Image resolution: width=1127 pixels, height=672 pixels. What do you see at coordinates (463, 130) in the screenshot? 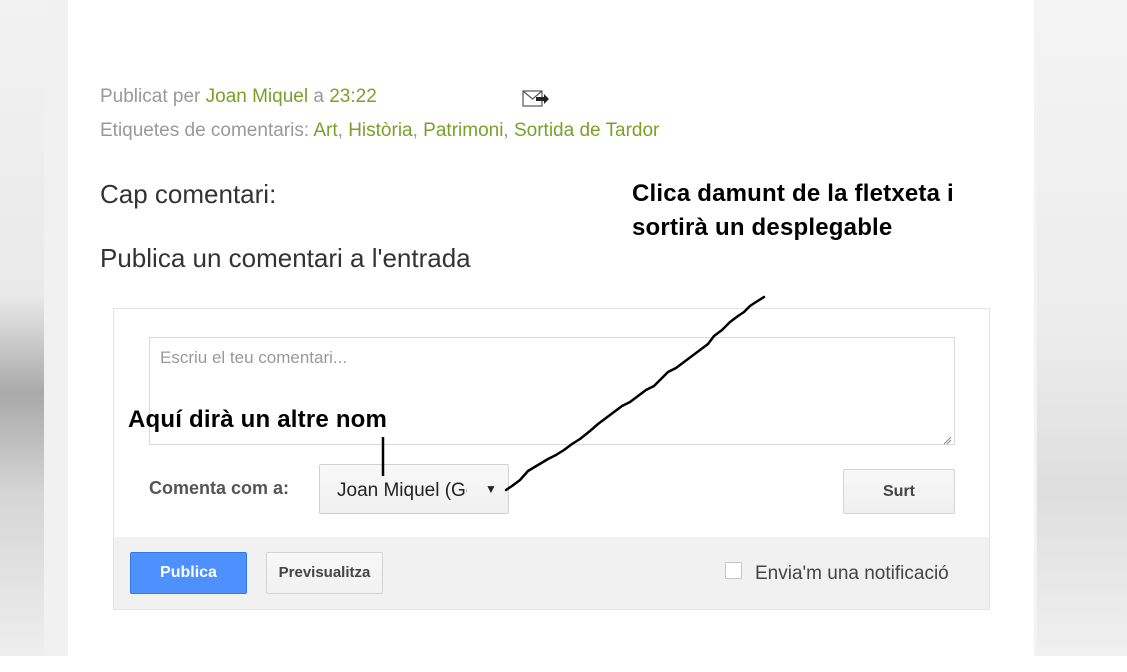
I see `label-link-patrimoni: Patrimoni` at bounding box center [463, 130].